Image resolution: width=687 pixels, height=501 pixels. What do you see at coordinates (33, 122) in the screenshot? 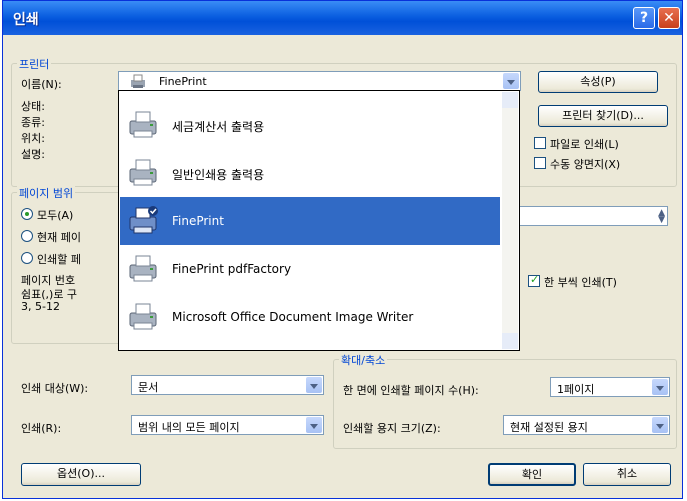
I see `type-label: 종류:` at bounding box center [33, 122].